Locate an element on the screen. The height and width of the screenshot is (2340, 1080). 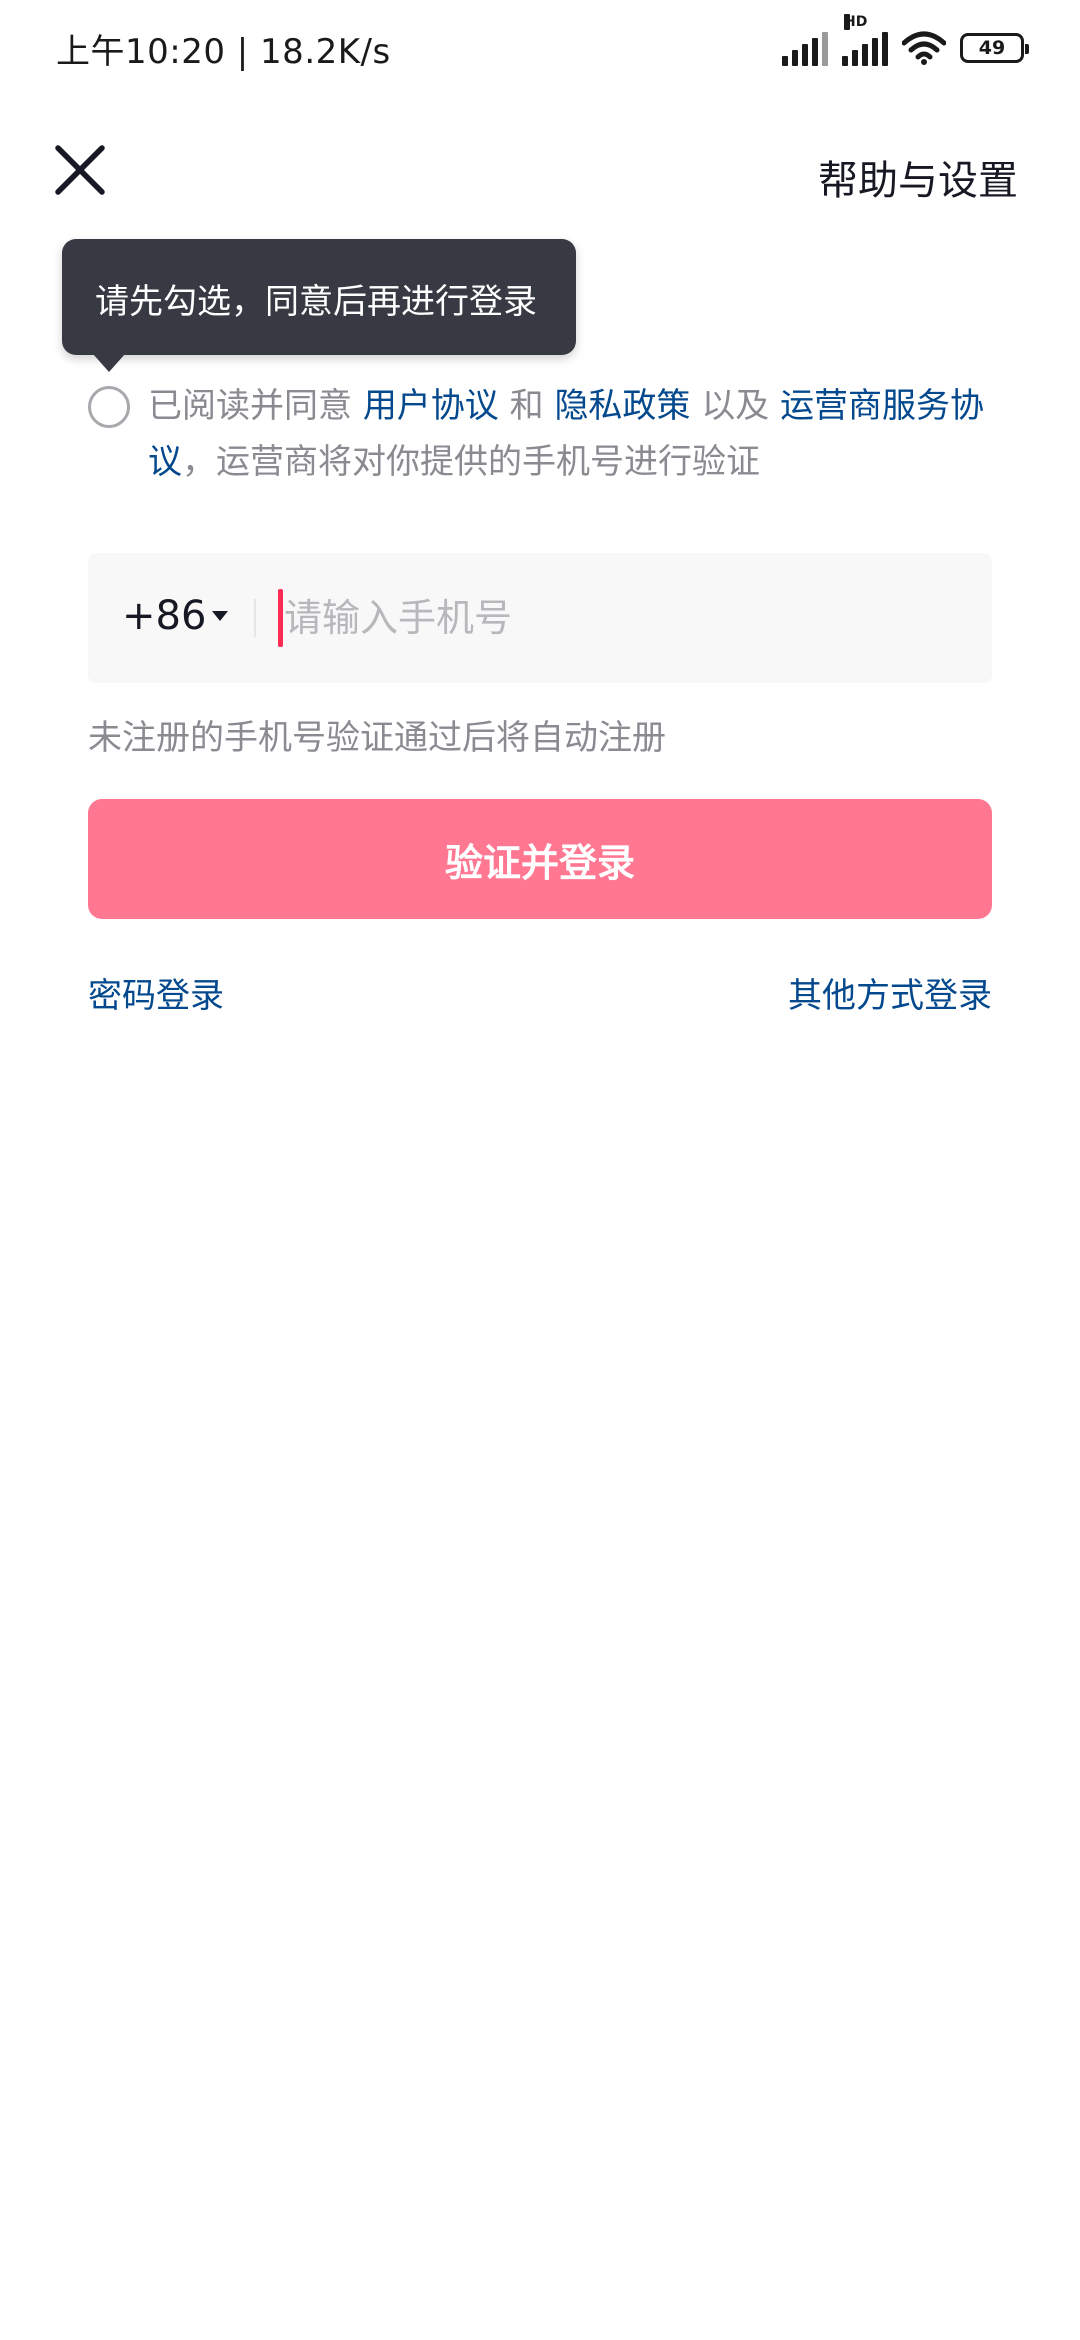
agreement-and2: 以及 is located at coordinates (735, 406).